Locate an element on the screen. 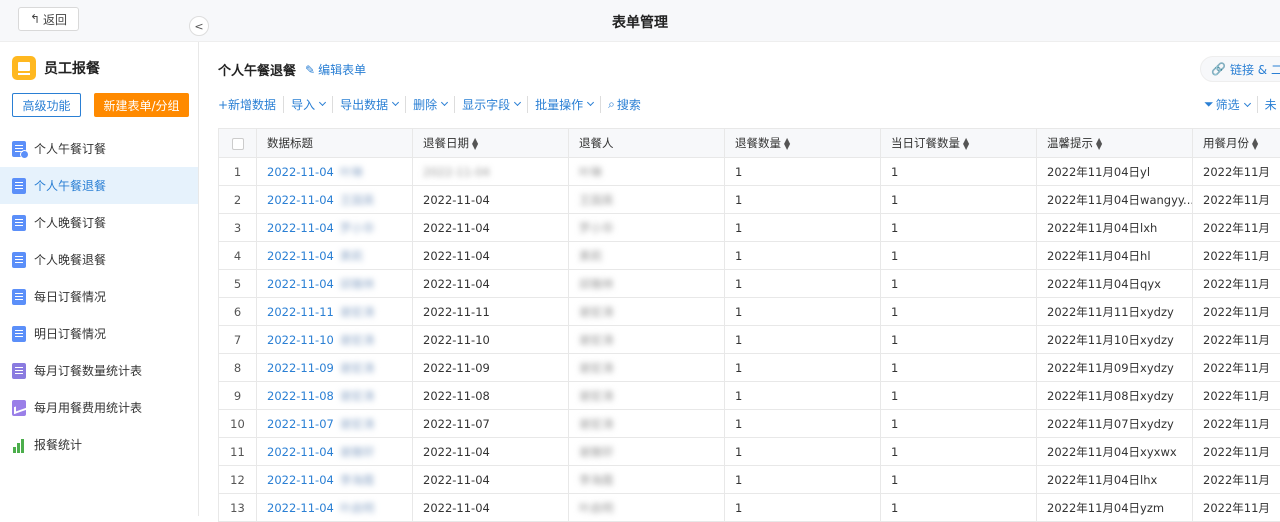  record-title-link: 2022-11-04叶启明 is located at coordinates (335, 508).